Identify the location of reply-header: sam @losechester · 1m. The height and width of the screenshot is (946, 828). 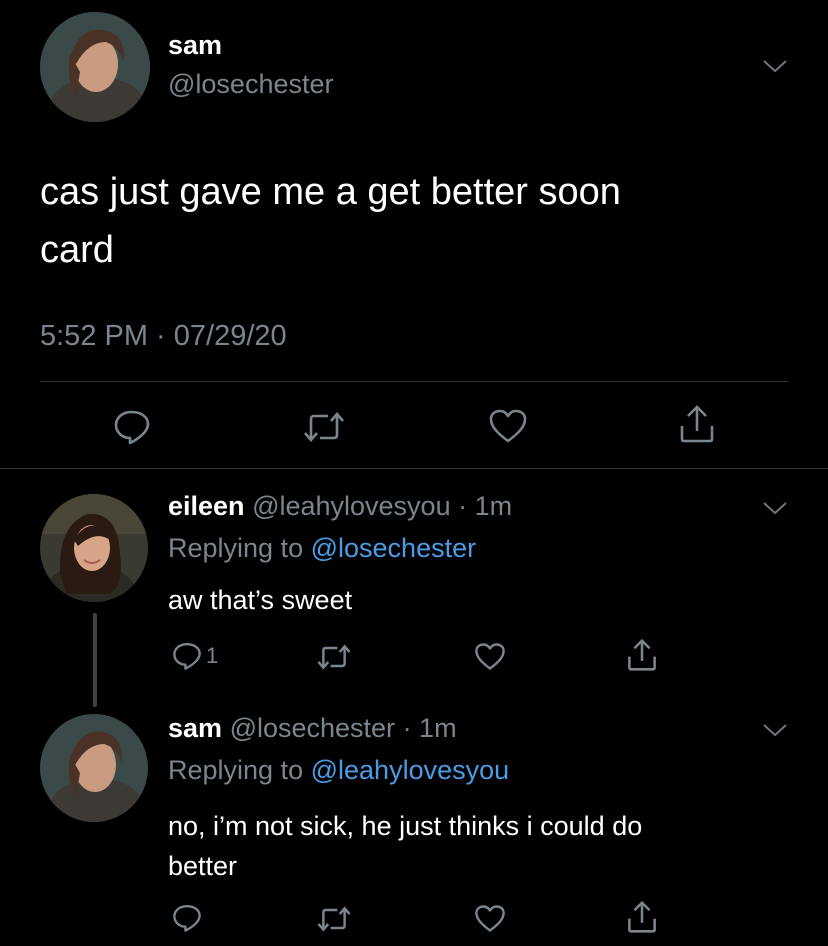
(312, 728).